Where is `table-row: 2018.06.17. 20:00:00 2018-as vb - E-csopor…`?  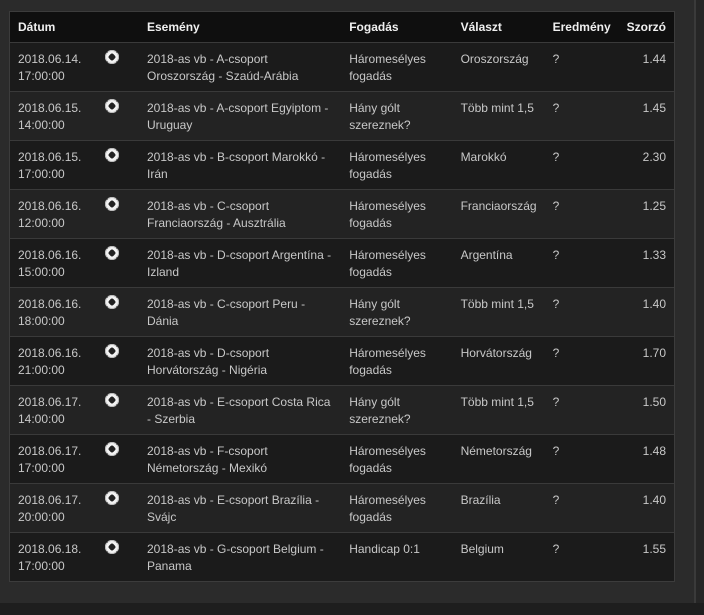
table-row: 2018.06.17. 20:00:00 2018-as vb - E-csopor… is located at coordinates (342, 507).